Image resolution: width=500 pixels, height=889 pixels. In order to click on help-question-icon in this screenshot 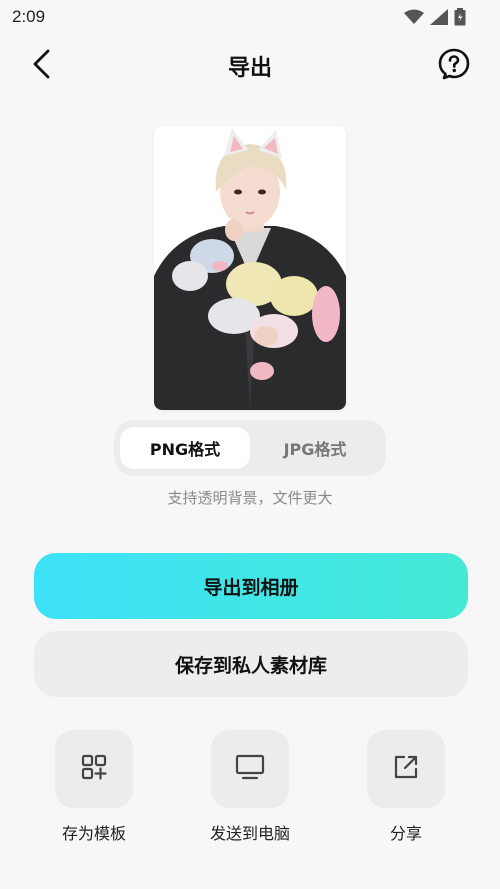, I will do `click(454, 66)`.